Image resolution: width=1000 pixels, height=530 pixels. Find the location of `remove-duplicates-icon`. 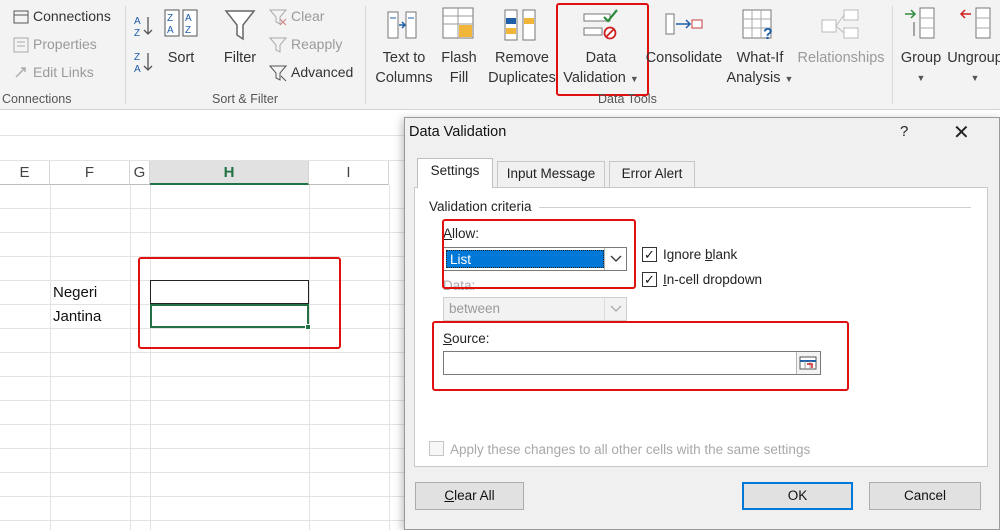

remove-duplicates-icon is located at coordinates (521, 26).